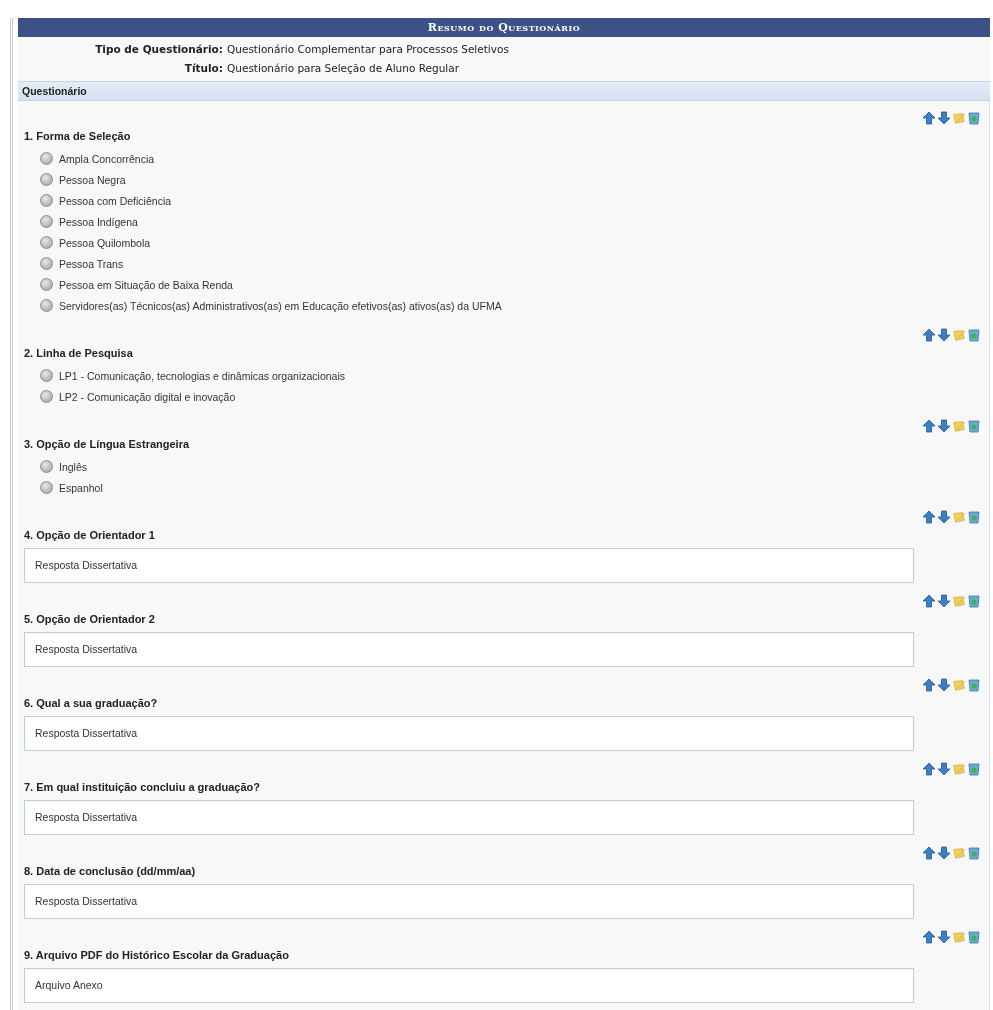 The image size is (993, 1010). I want to click on answer-box: Arquivo Anexo, so click(469, 985).